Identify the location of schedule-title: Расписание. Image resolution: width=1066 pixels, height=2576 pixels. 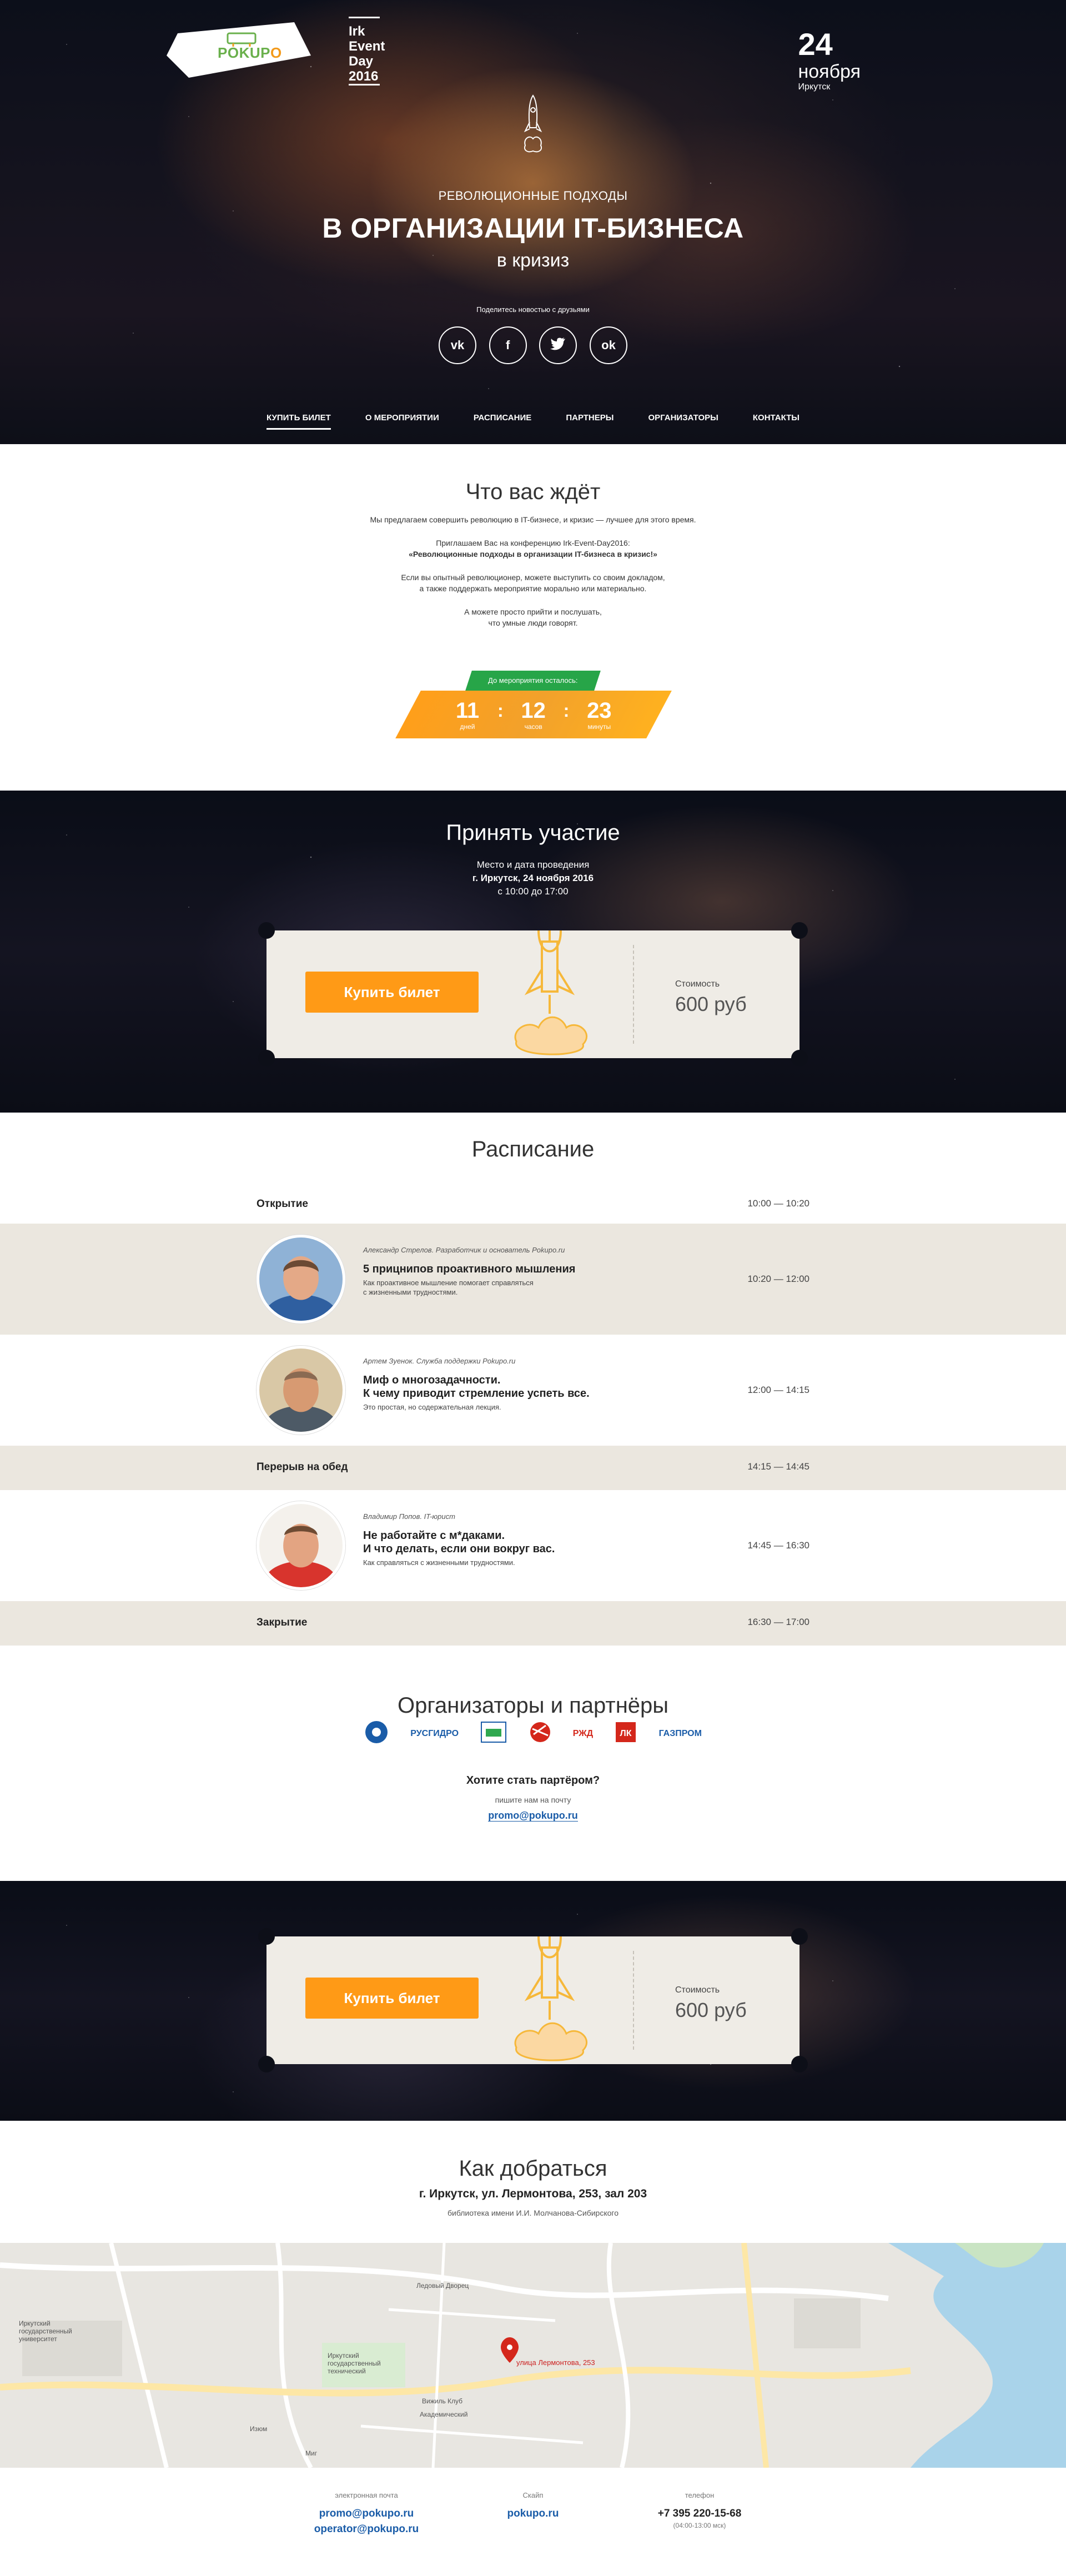
(533, 1149).